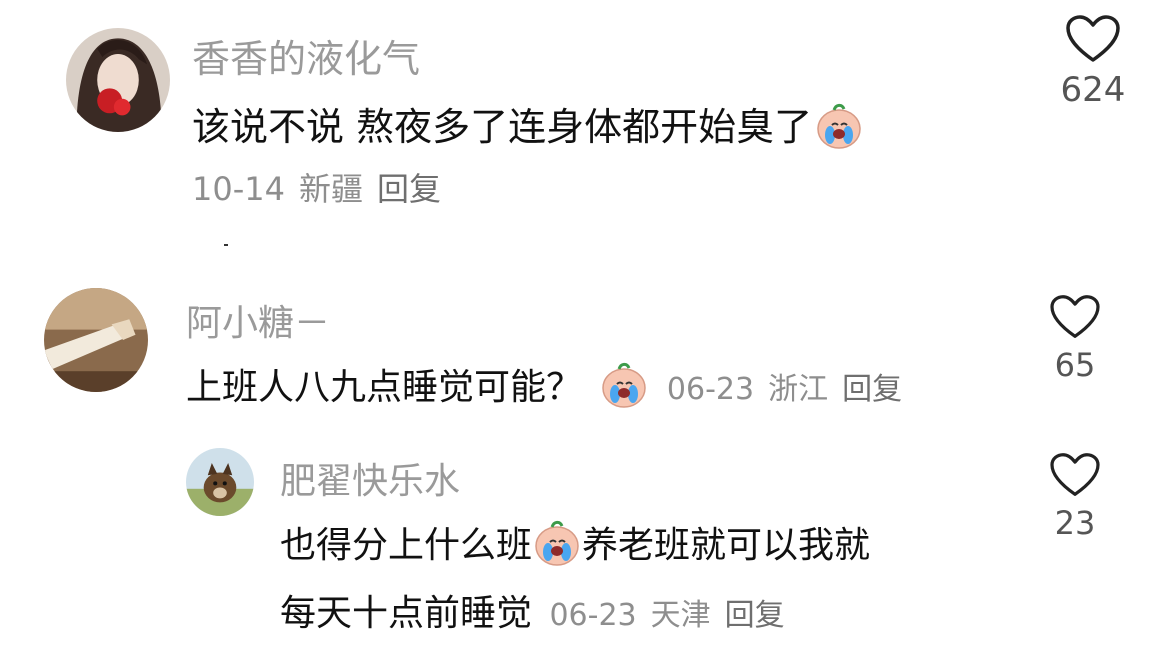 The width and height of the screenshot is (1152, 658). I want to click on like-count: 23, so click(1075, 523).